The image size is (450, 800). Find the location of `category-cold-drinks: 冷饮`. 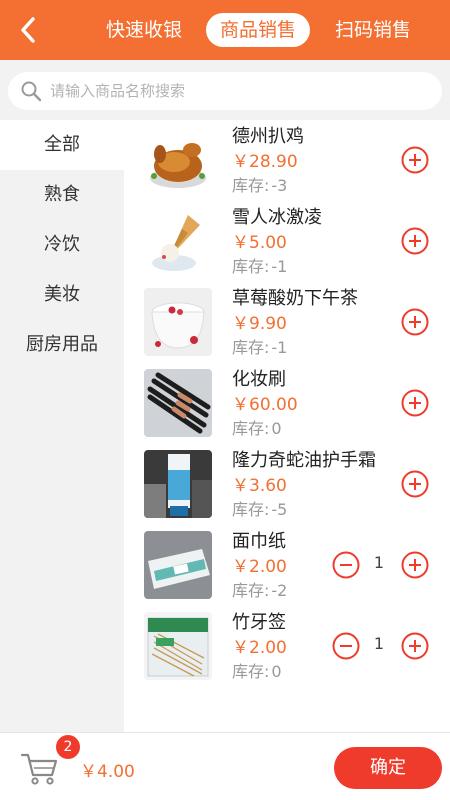

category-cold-drinks: 冷饮 is located at coordinates (62, 245).